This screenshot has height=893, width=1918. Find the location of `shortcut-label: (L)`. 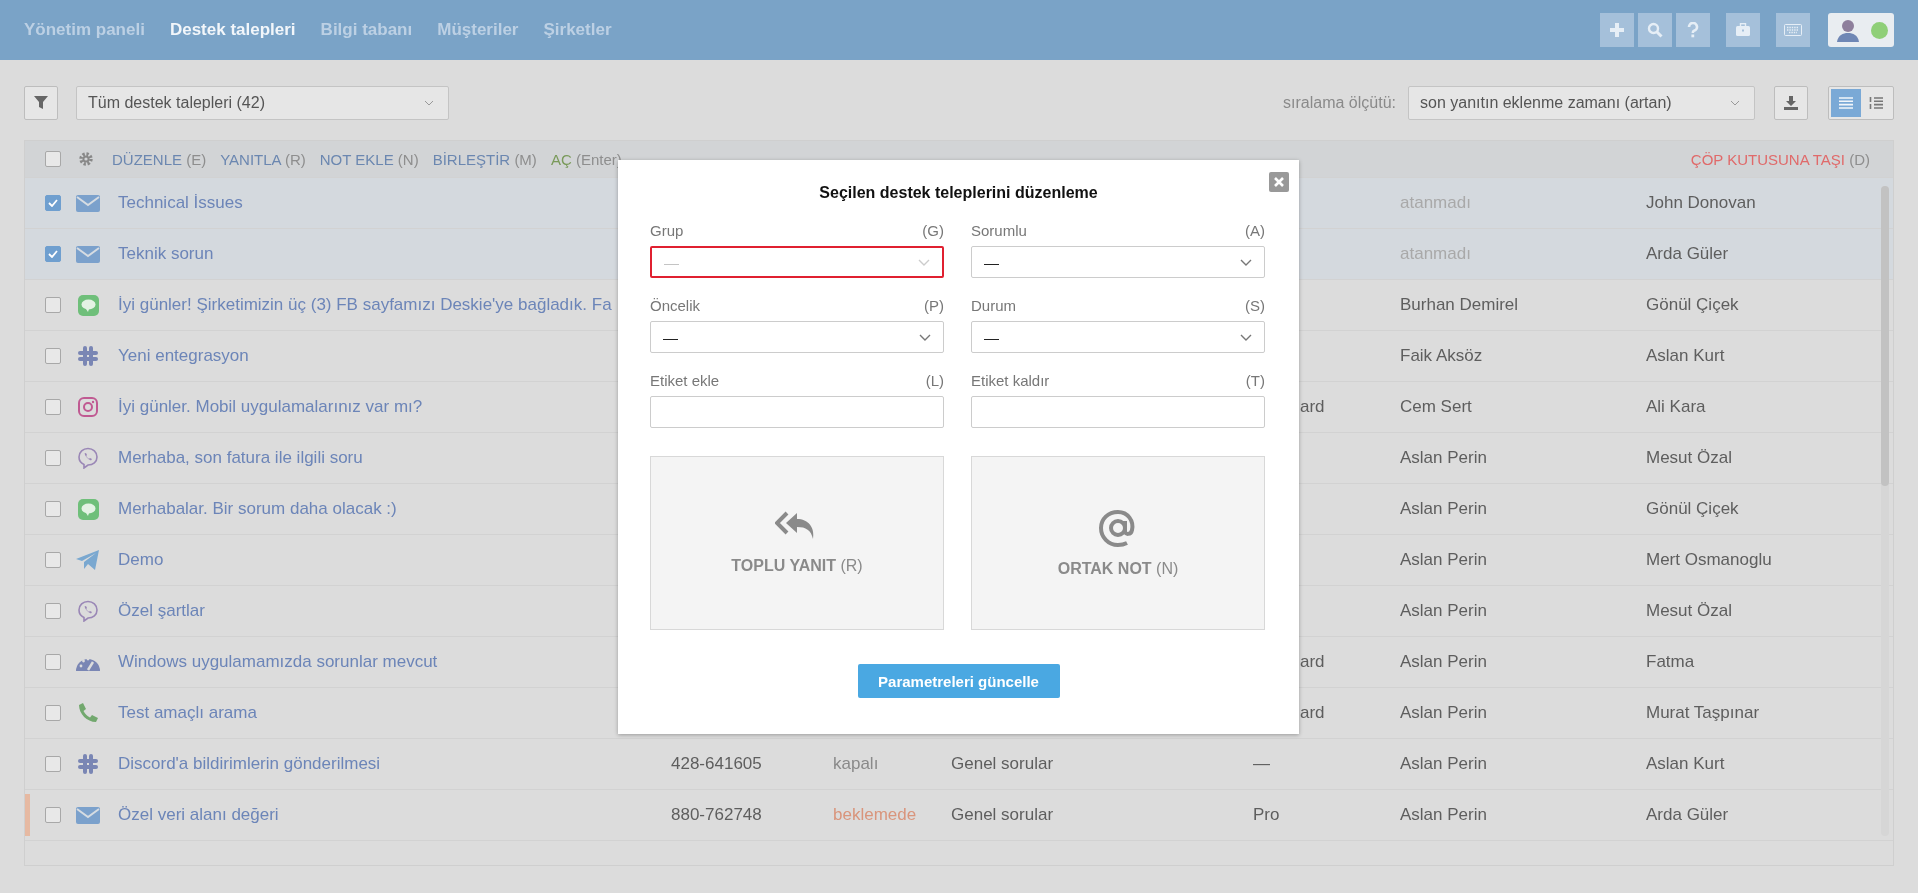

shortcut-label: (L) is located at coordinates (934, 380).